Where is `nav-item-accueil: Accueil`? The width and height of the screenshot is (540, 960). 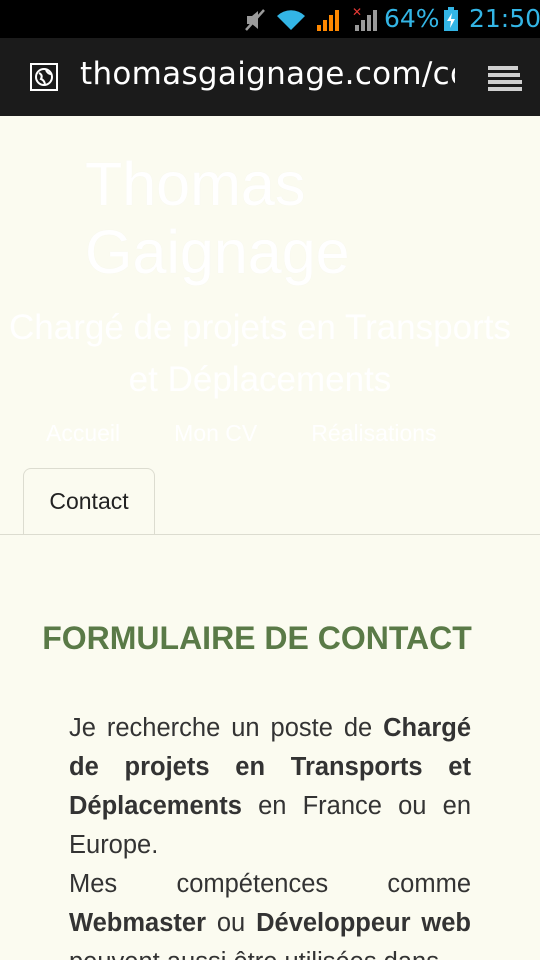 nav-item-accueil: Accueil is located at coordinates (83, 433).